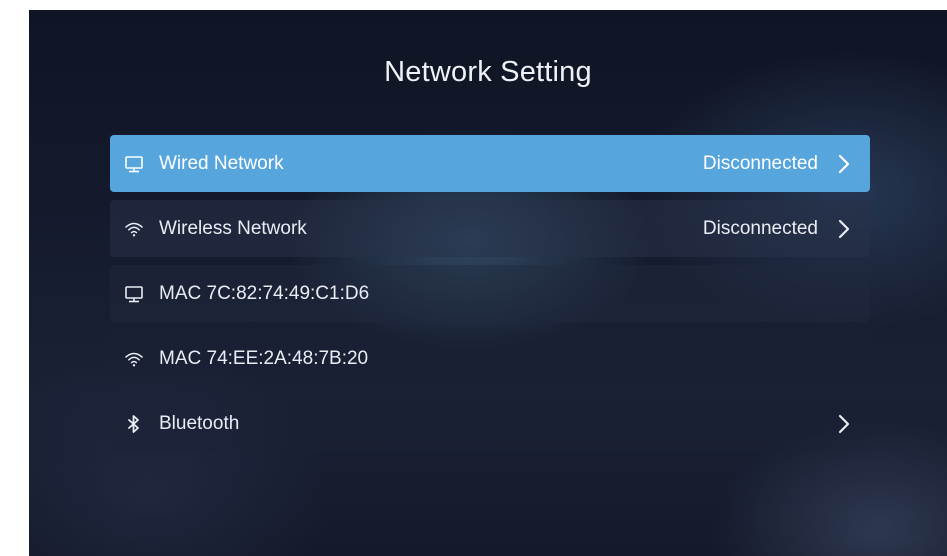  I want to click on menu-item-bluetooth: Bluetooth, so click(490, 423).